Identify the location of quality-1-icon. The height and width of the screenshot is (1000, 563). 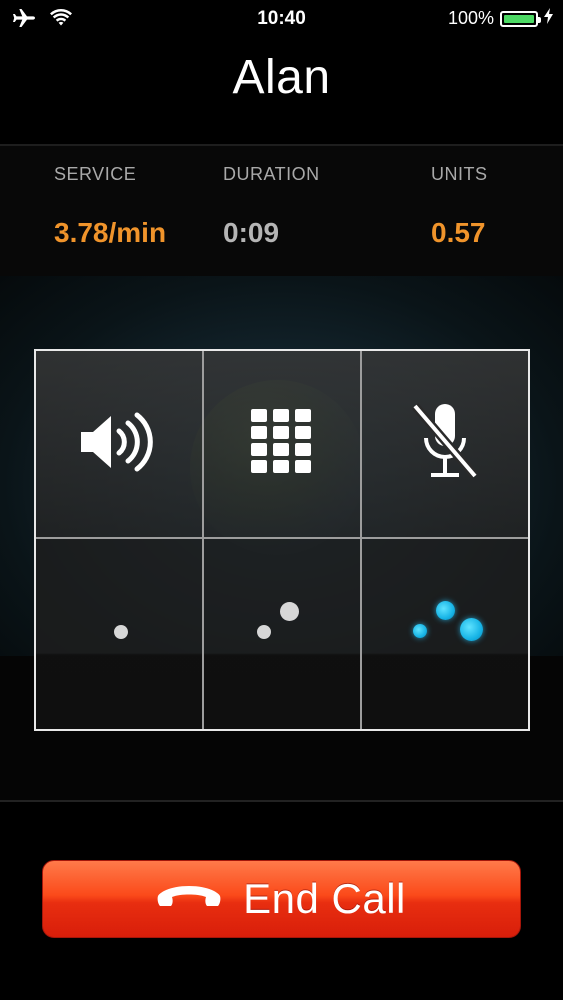
(119, 634).